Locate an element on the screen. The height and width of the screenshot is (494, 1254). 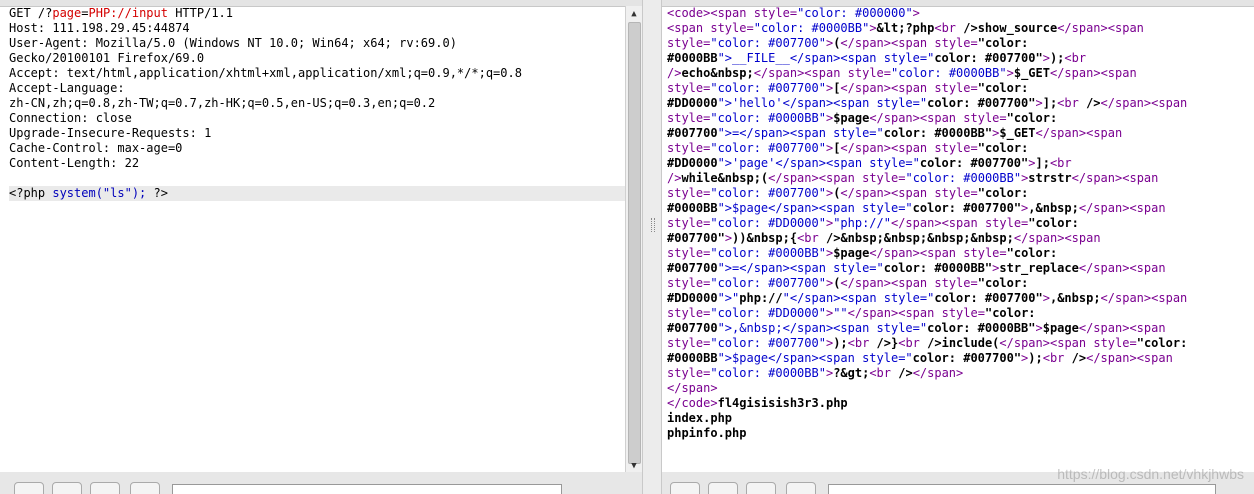
request-line: Content-Length: 22 is located at coordinates (74, 163).